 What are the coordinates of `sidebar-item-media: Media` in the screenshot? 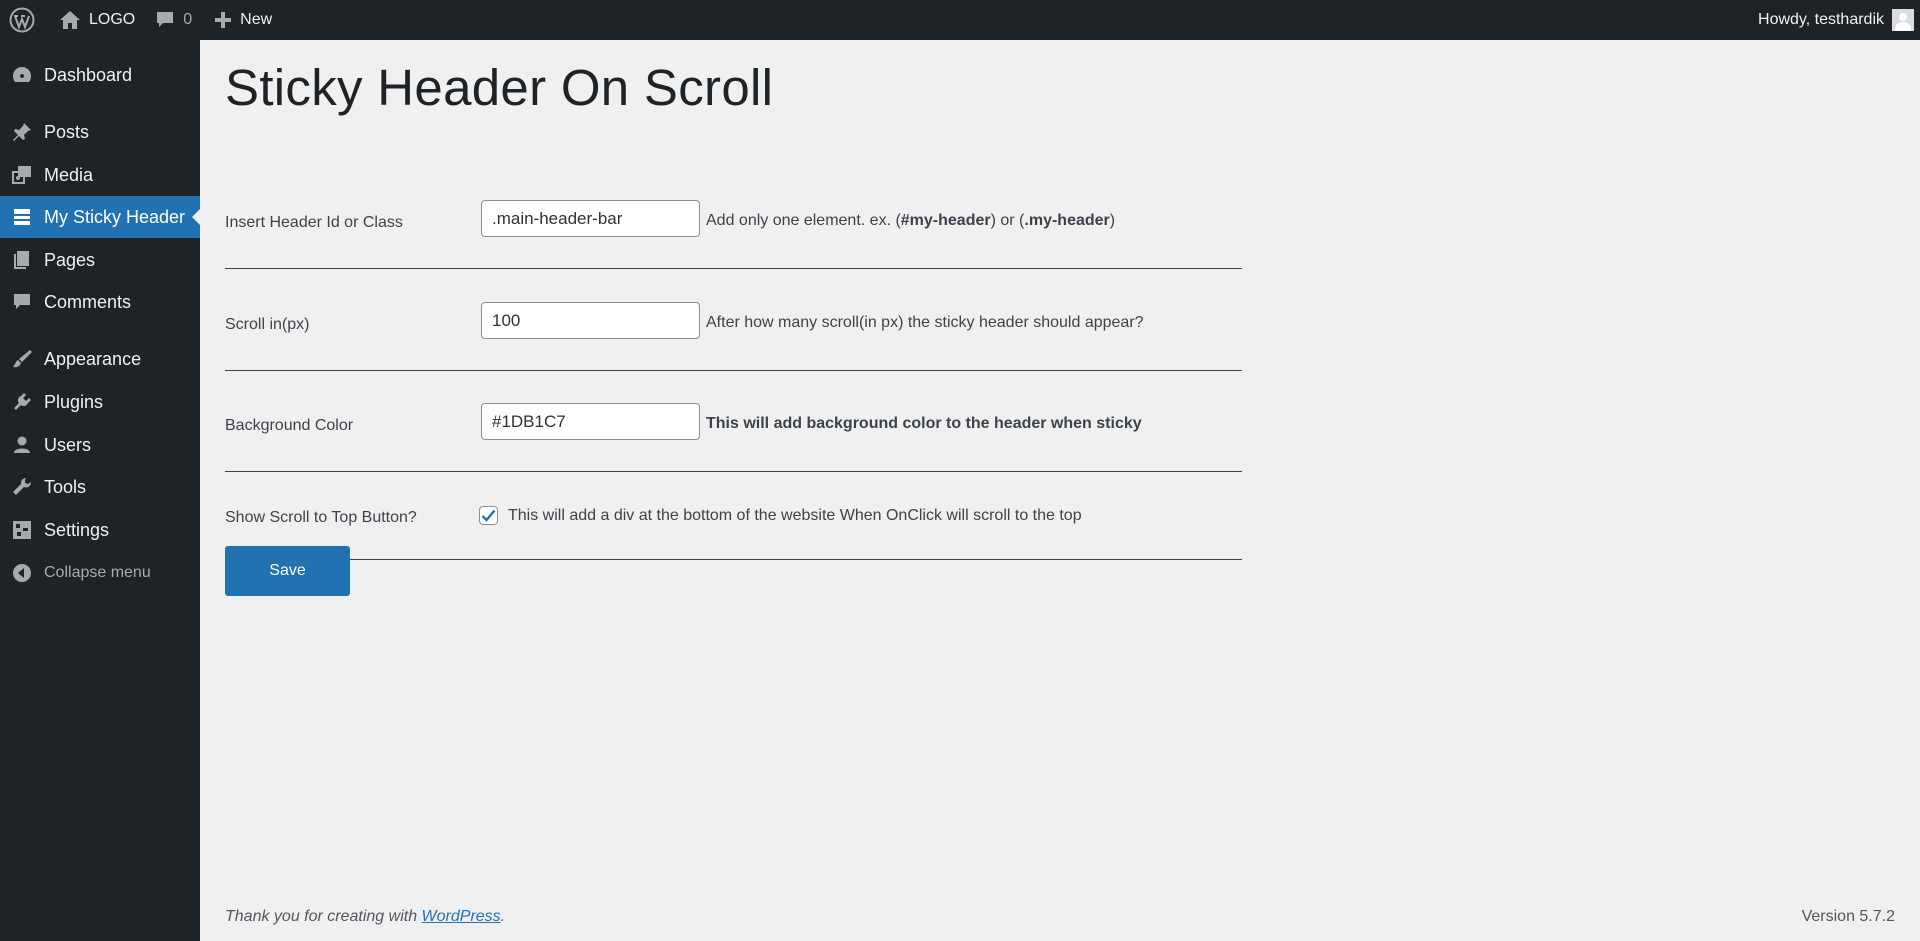 It's located at (100, 175).